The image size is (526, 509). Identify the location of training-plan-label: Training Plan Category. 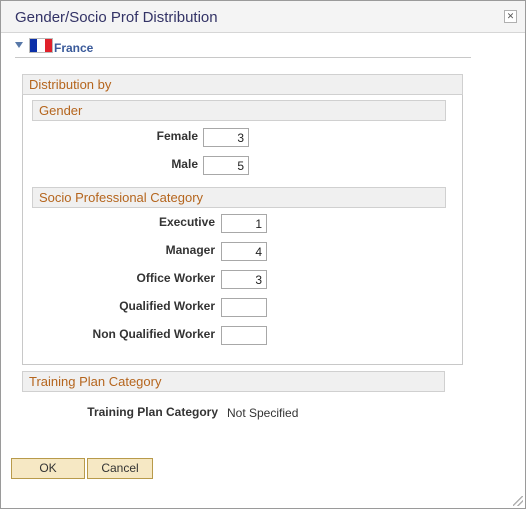
(152, 412).